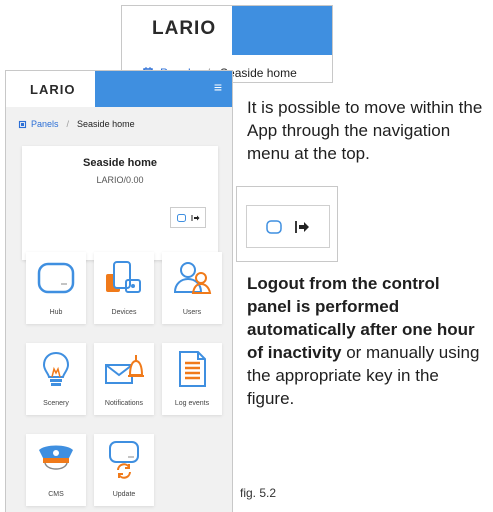  Describe the element at coordinates (163, 89) in the screenshot. I see `header-bar-small` at that location.